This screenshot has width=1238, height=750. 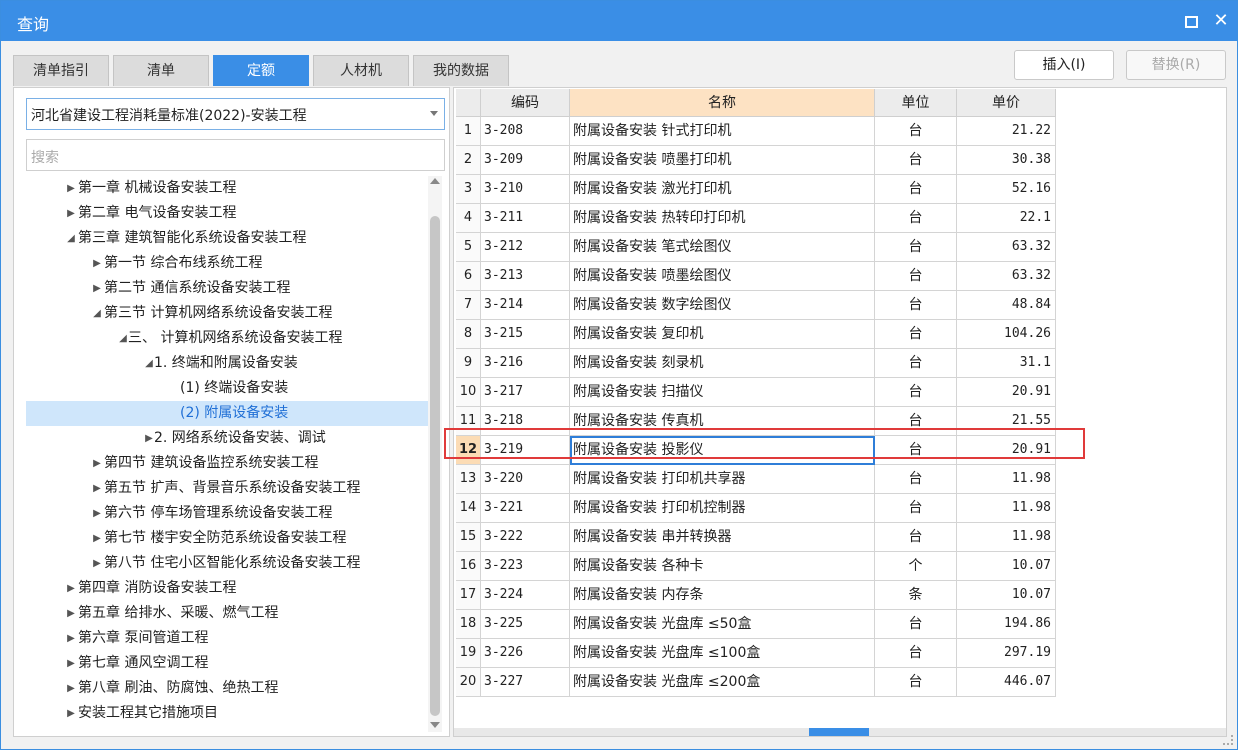 What do you see at coordinates (227, 263) in the screenshot?
I see `tree-node: ▶ 第一节 综合布线系统工程` at bounding box center [227, 263].